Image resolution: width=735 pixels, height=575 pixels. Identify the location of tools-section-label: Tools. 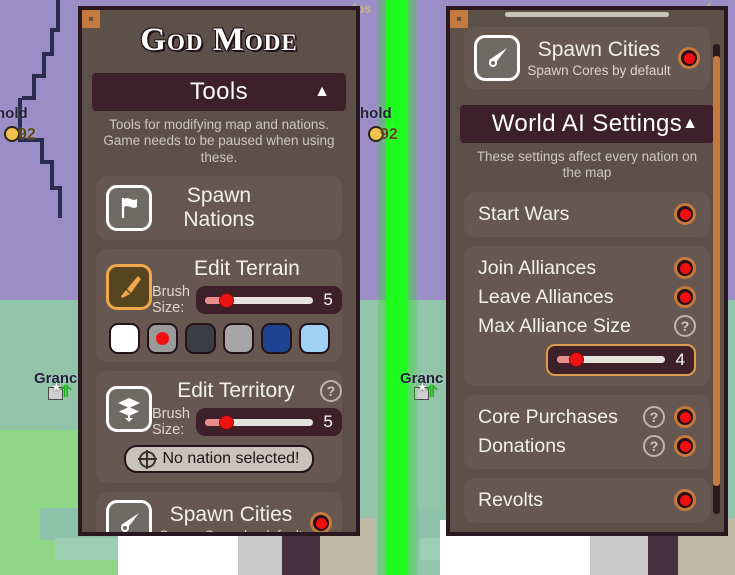
(219, 91).